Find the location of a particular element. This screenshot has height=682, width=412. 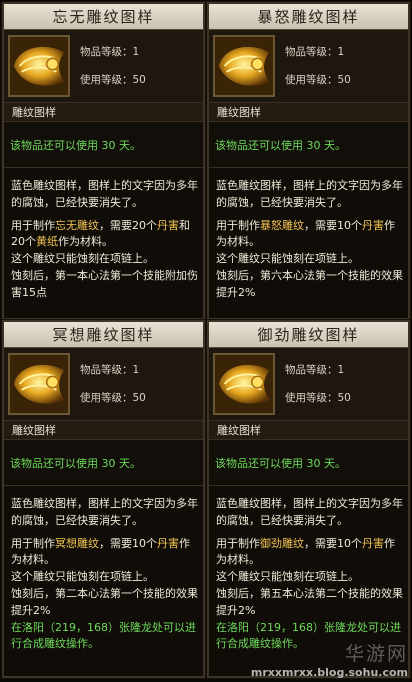

desc-usage: 用于制作忘无雕纹，需要20个丹害和20个黄纸作为材料。 is located at coordinates (104, 235).